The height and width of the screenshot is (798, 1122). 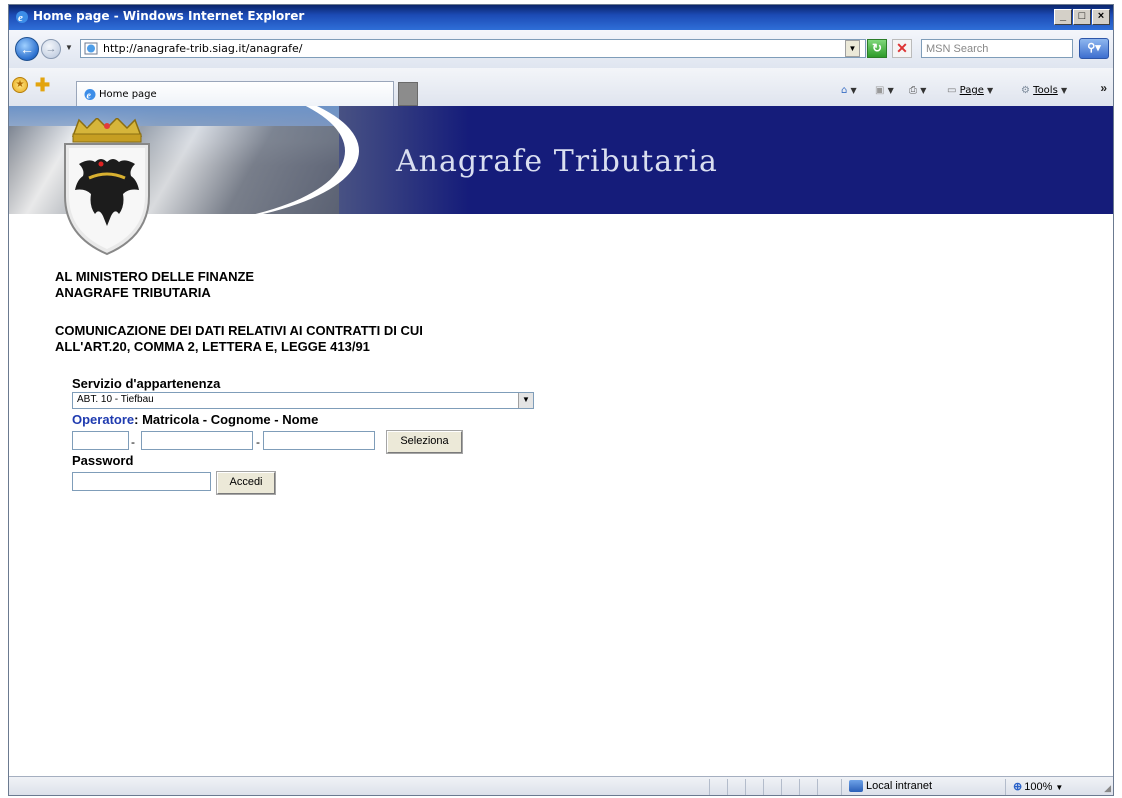 What do you see at coordinates (877, 48) in the screenshot?
I see `refresh-button: ↻` at bounding box center [877, 48].